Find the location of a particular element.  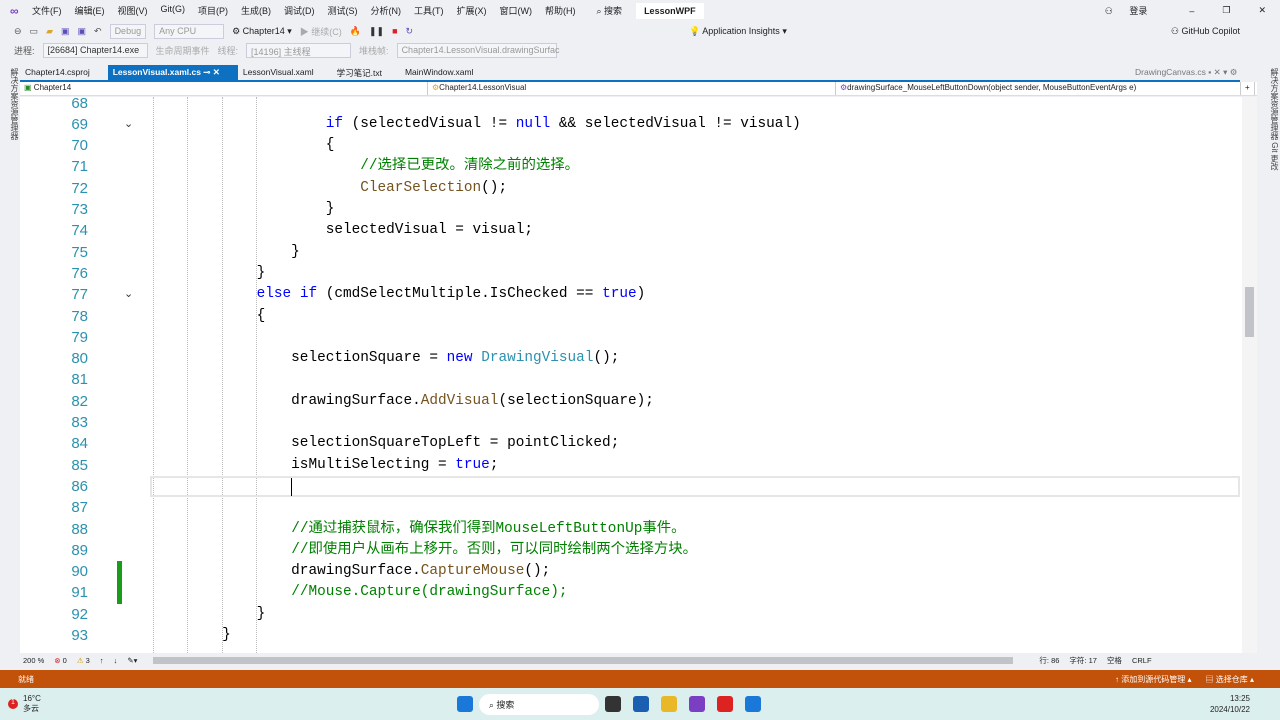

stackframe-dropdown: Chapter14.LessonVisual.drawingSurfac is located at coordinates (478, 50).